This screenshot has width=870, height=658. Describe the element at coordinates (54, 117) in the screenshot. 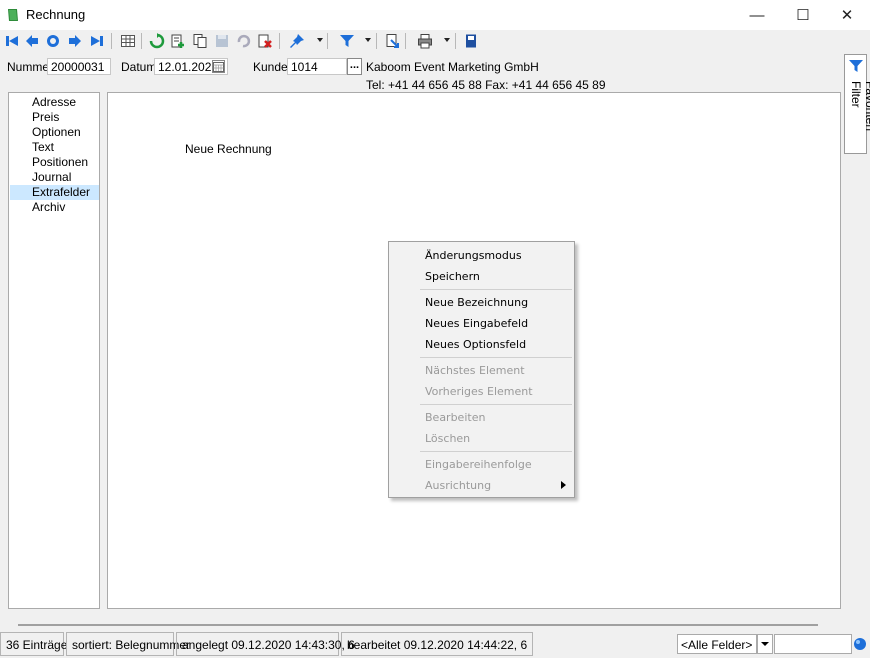

I see `nav-item-preis: Preis` at that location.